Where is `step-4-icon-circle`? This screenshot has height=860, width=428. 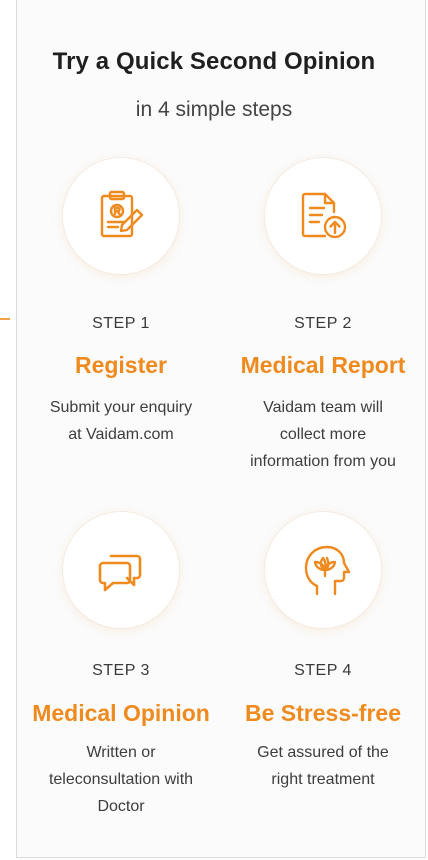
step-4-icon-circle is located at coordinates (323, 570).